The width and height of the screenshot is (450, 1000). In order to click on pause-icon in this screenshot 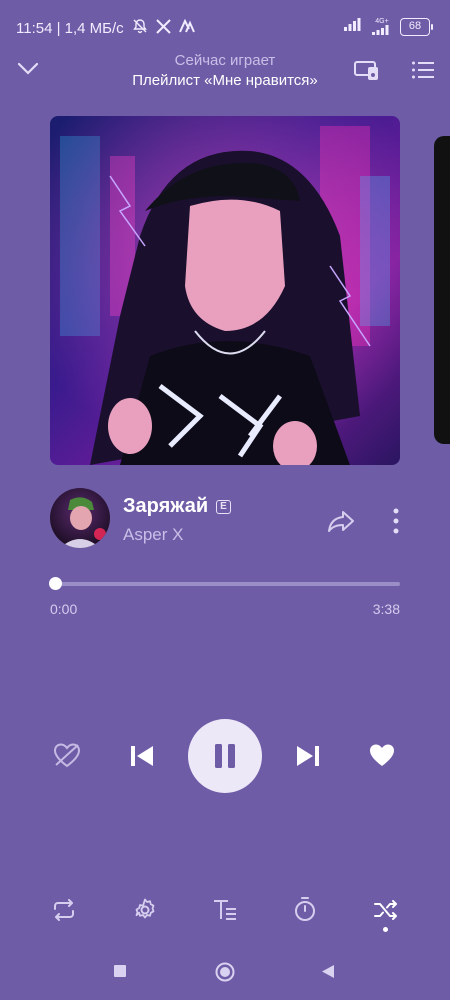, I will do `click(225, 756)`.